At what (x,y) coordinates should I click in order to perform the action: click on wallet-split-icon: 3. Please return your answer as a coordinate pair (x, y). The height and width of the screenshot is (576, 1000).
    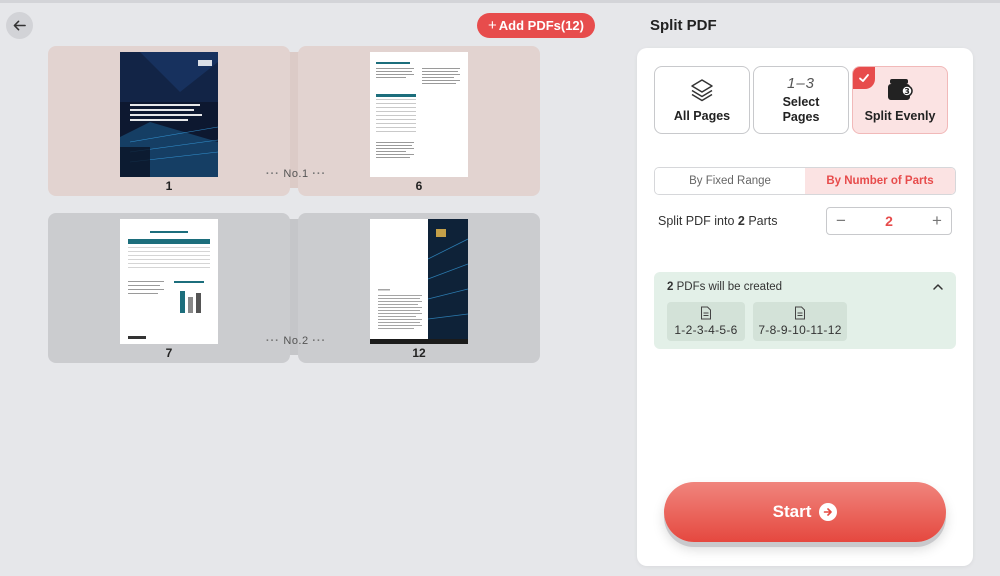
    Looking at the image, I should click on (900, 89).